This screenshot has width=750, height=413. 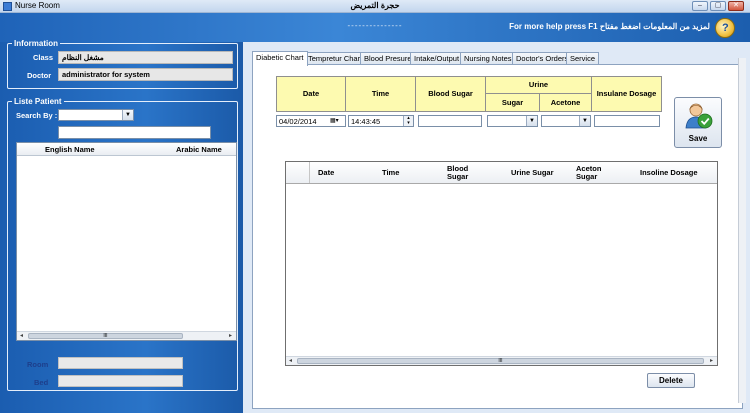 I want to click on class-value-text: مشغل النظام, so click(x=83, y=57).